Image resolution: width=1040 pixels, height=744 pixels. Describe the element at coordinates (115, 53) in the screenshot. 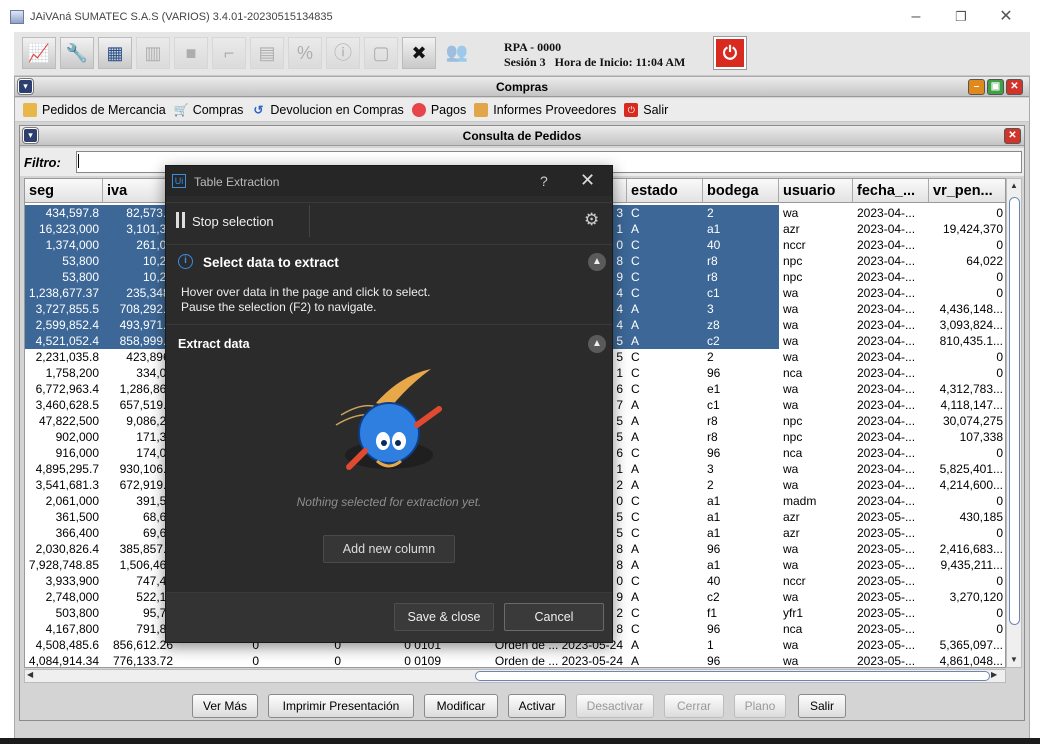

I see `calculator-icon: ▦` at that location.